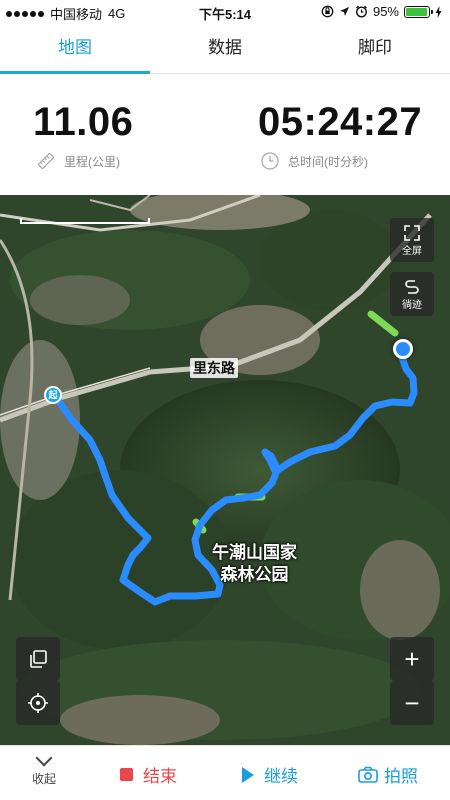 This screenshot has width=450, height=800. What do you see at coordinates (254, 552) in the screenshot?
I see `park-label-line1: 午潮山国家` at bounding box center [254, 552].